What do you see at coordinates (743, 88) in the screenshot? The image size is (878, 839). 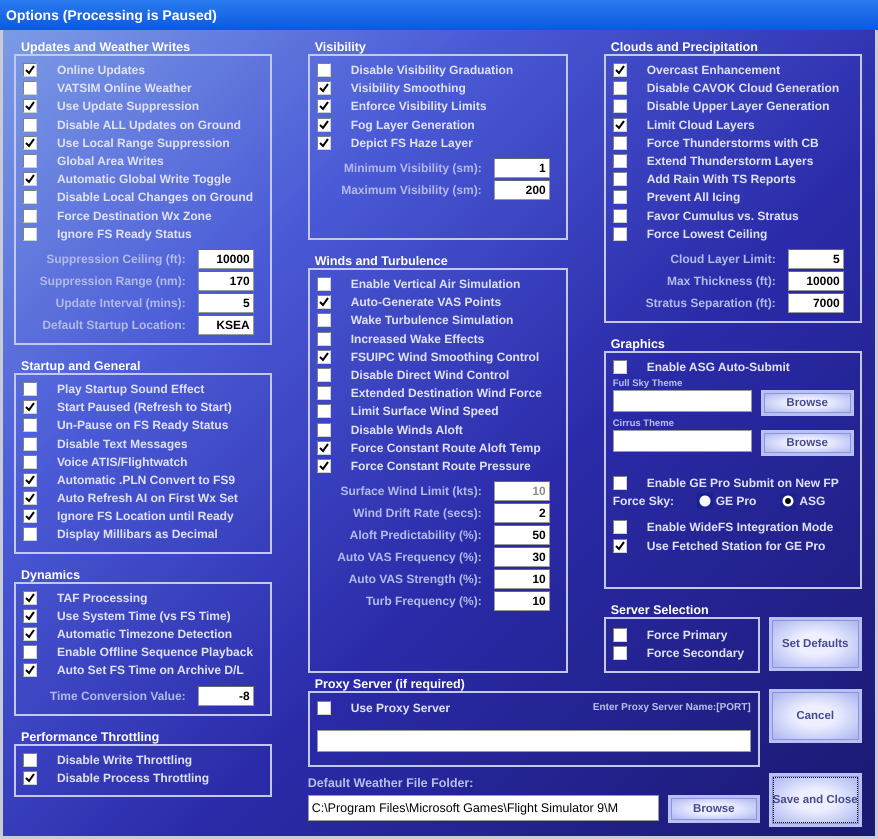 I see `checkbox-label: Disable CAVOK Cloud Generation` at bounding box center [743, 88].